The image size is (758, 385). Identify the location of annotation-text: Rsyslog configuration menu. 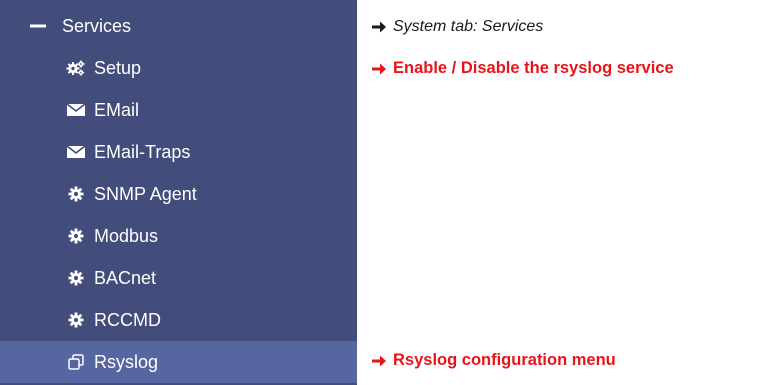
(504, 360).